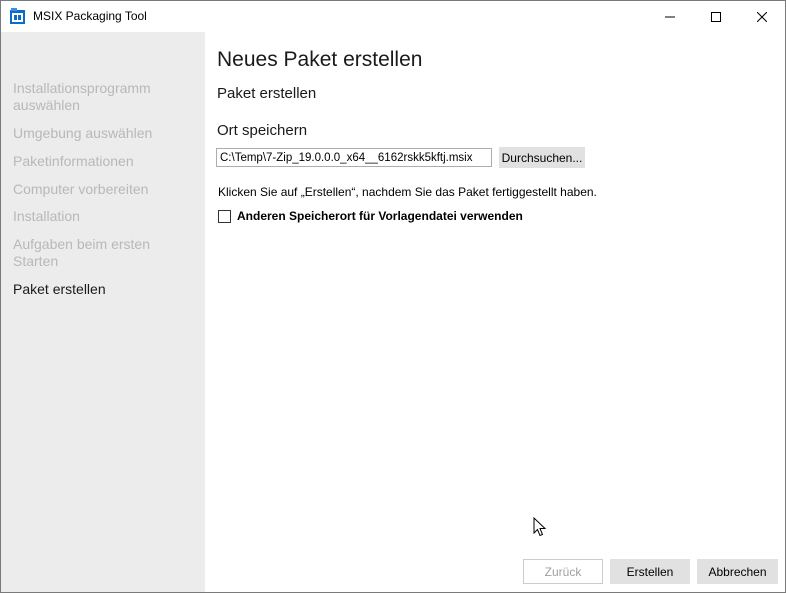 This screenshot has width=786, height=593. I want to click on cancel-button: Abbrechen, so click(737, 571).